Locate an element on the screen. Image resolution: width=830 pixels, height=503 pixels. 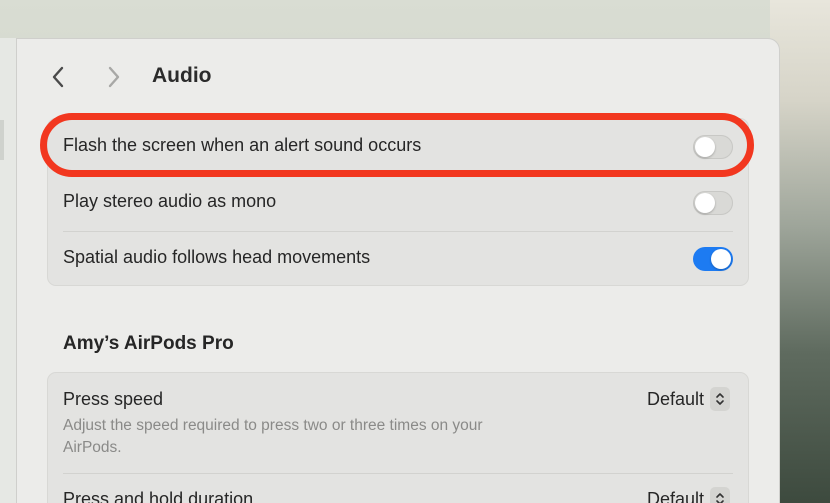
airpods-section-title: Amy’s AirPods Pro is located at coordinates (148, 343).